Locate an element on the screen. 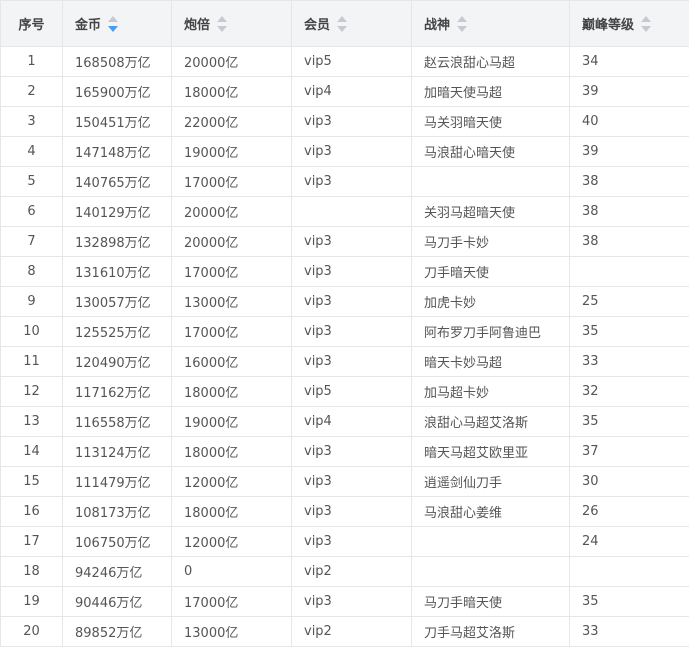 This screenshot has width=689, height=657. column-header-peak: 巅峰等级 is located at coordinates (629, 23).